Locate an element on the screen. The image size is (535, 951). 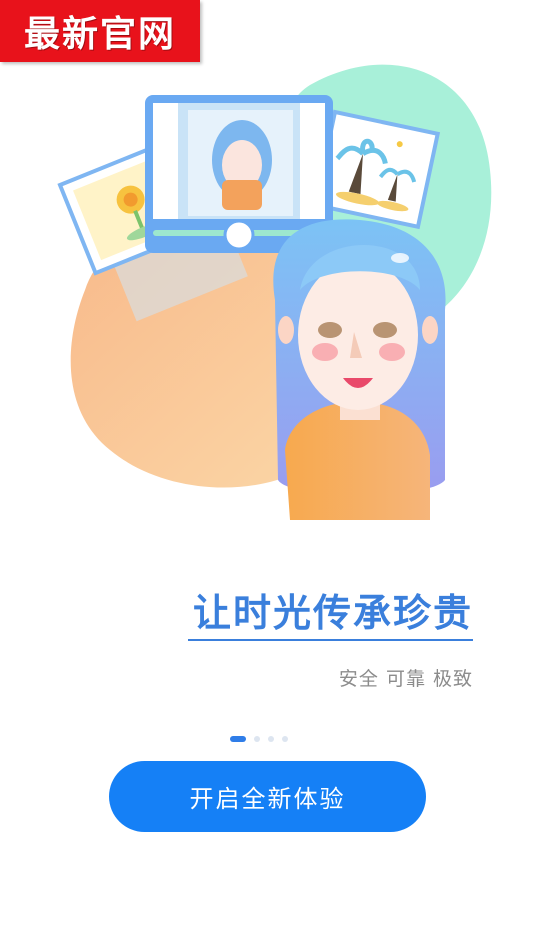
pager-indicator is located at coordinates (259, 739).